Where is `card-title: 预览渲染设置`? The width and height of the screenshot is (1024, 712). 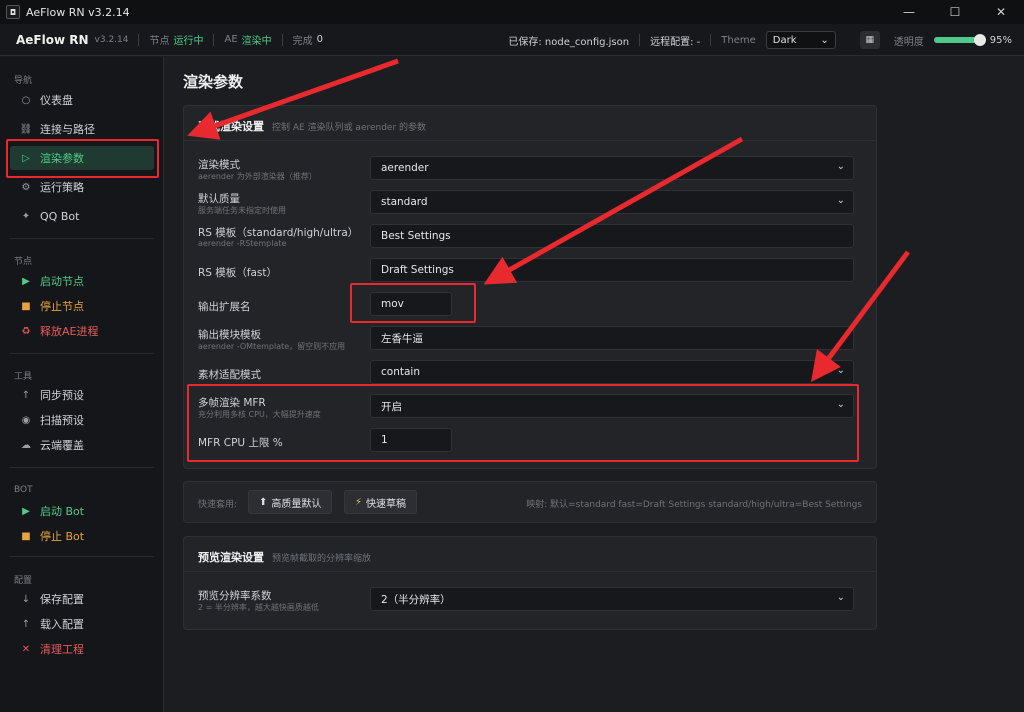
card-title: 预览渲染设置 is located at coordinates (231, 557).